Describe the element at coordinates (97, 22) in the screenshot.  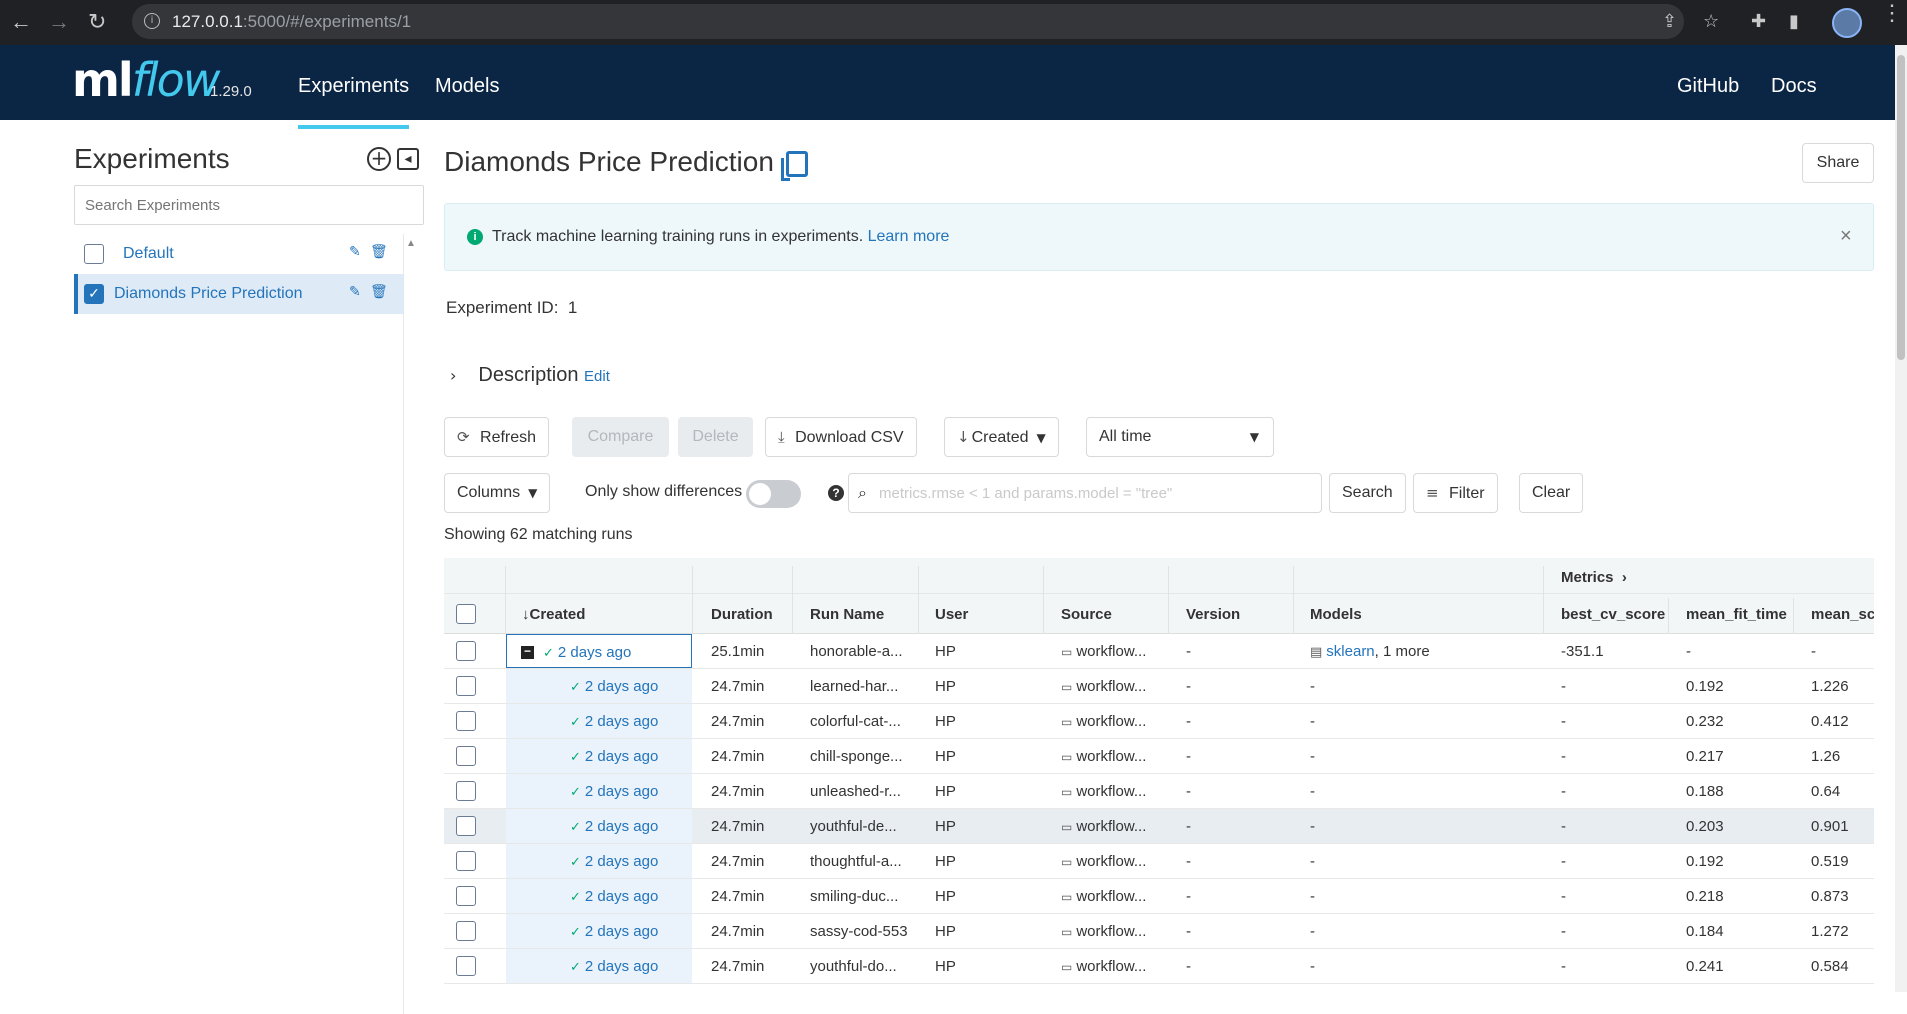
I see `reload-icon: ↻` at that location.